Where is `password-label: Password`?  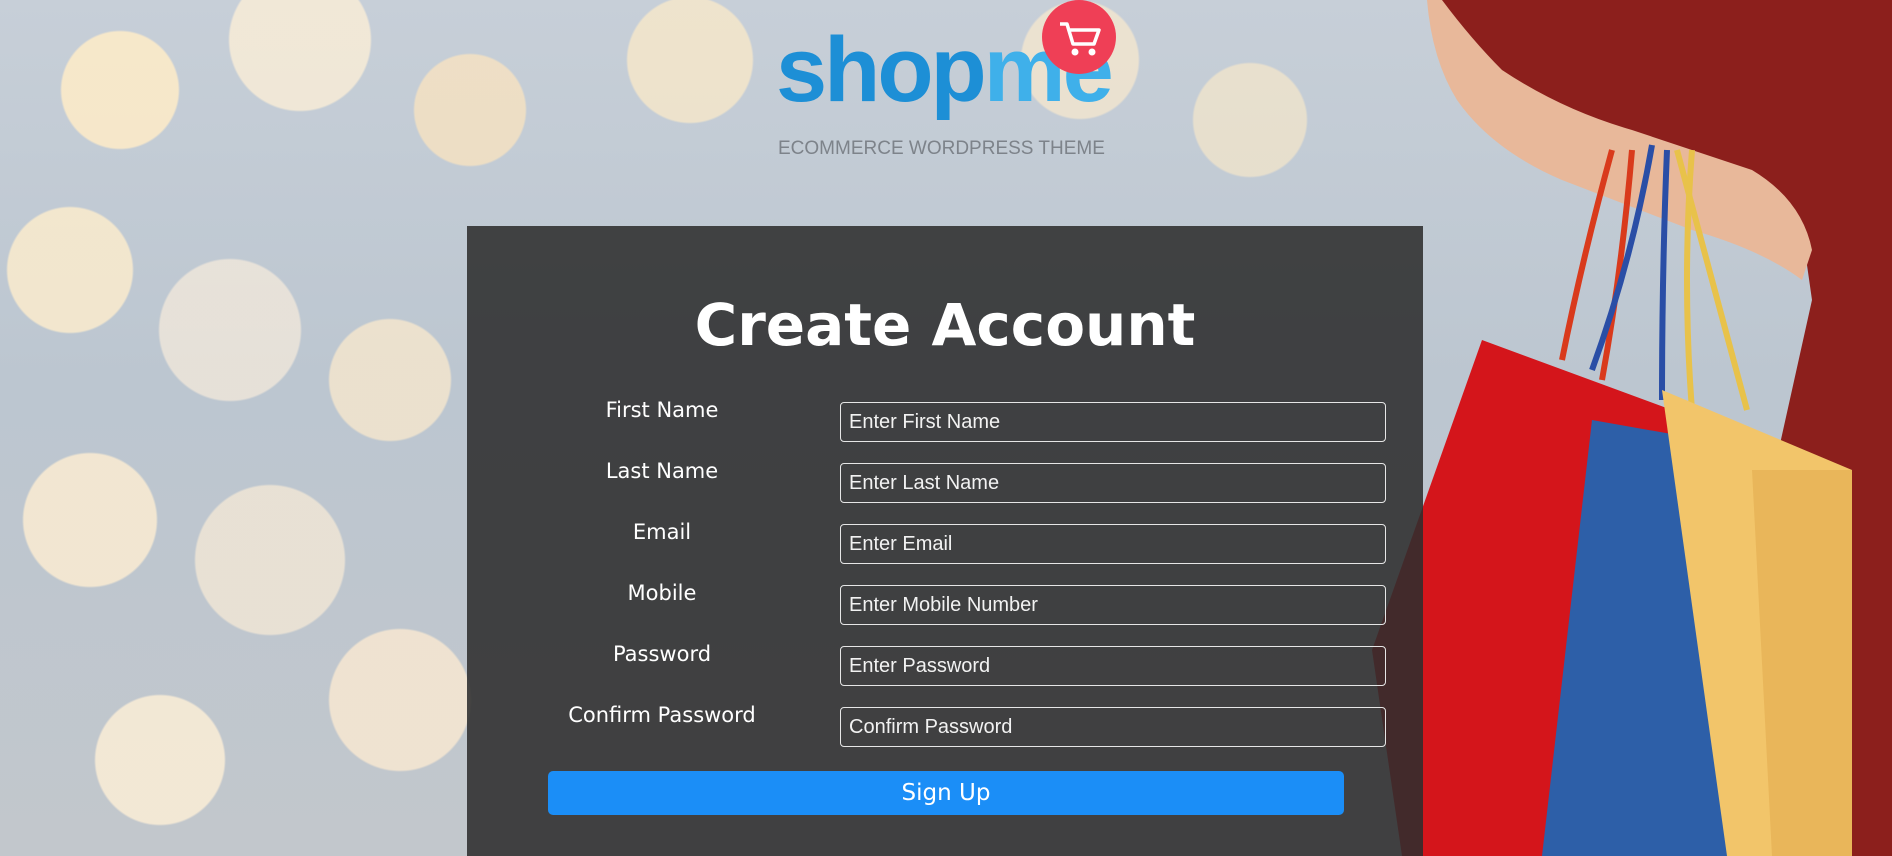
password-label: Password is located at coordinates (662, 654).